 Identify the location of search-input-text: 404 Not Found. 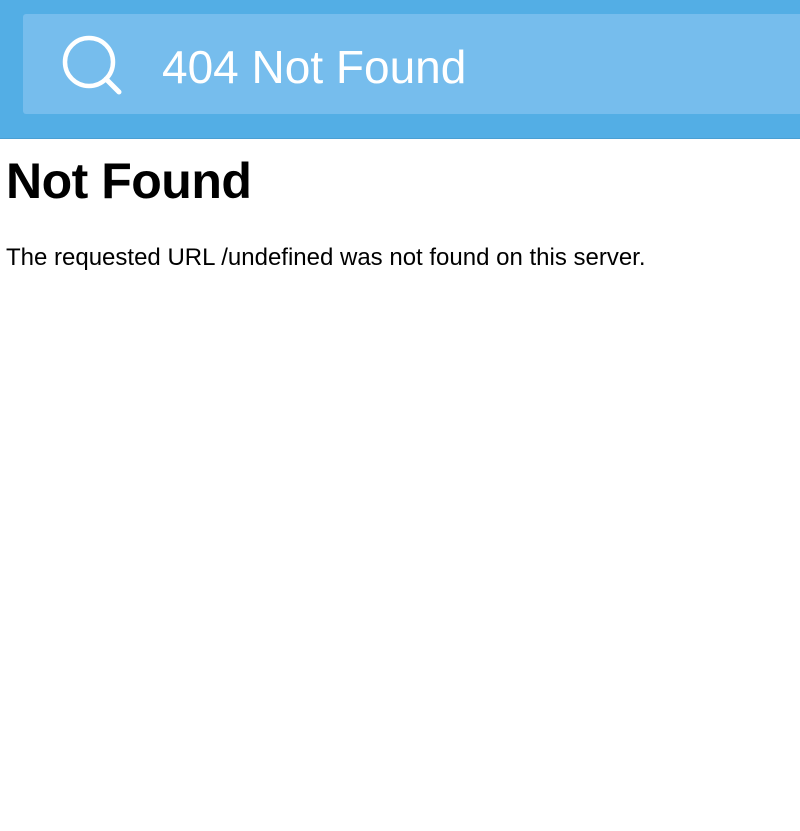
(314, 67).